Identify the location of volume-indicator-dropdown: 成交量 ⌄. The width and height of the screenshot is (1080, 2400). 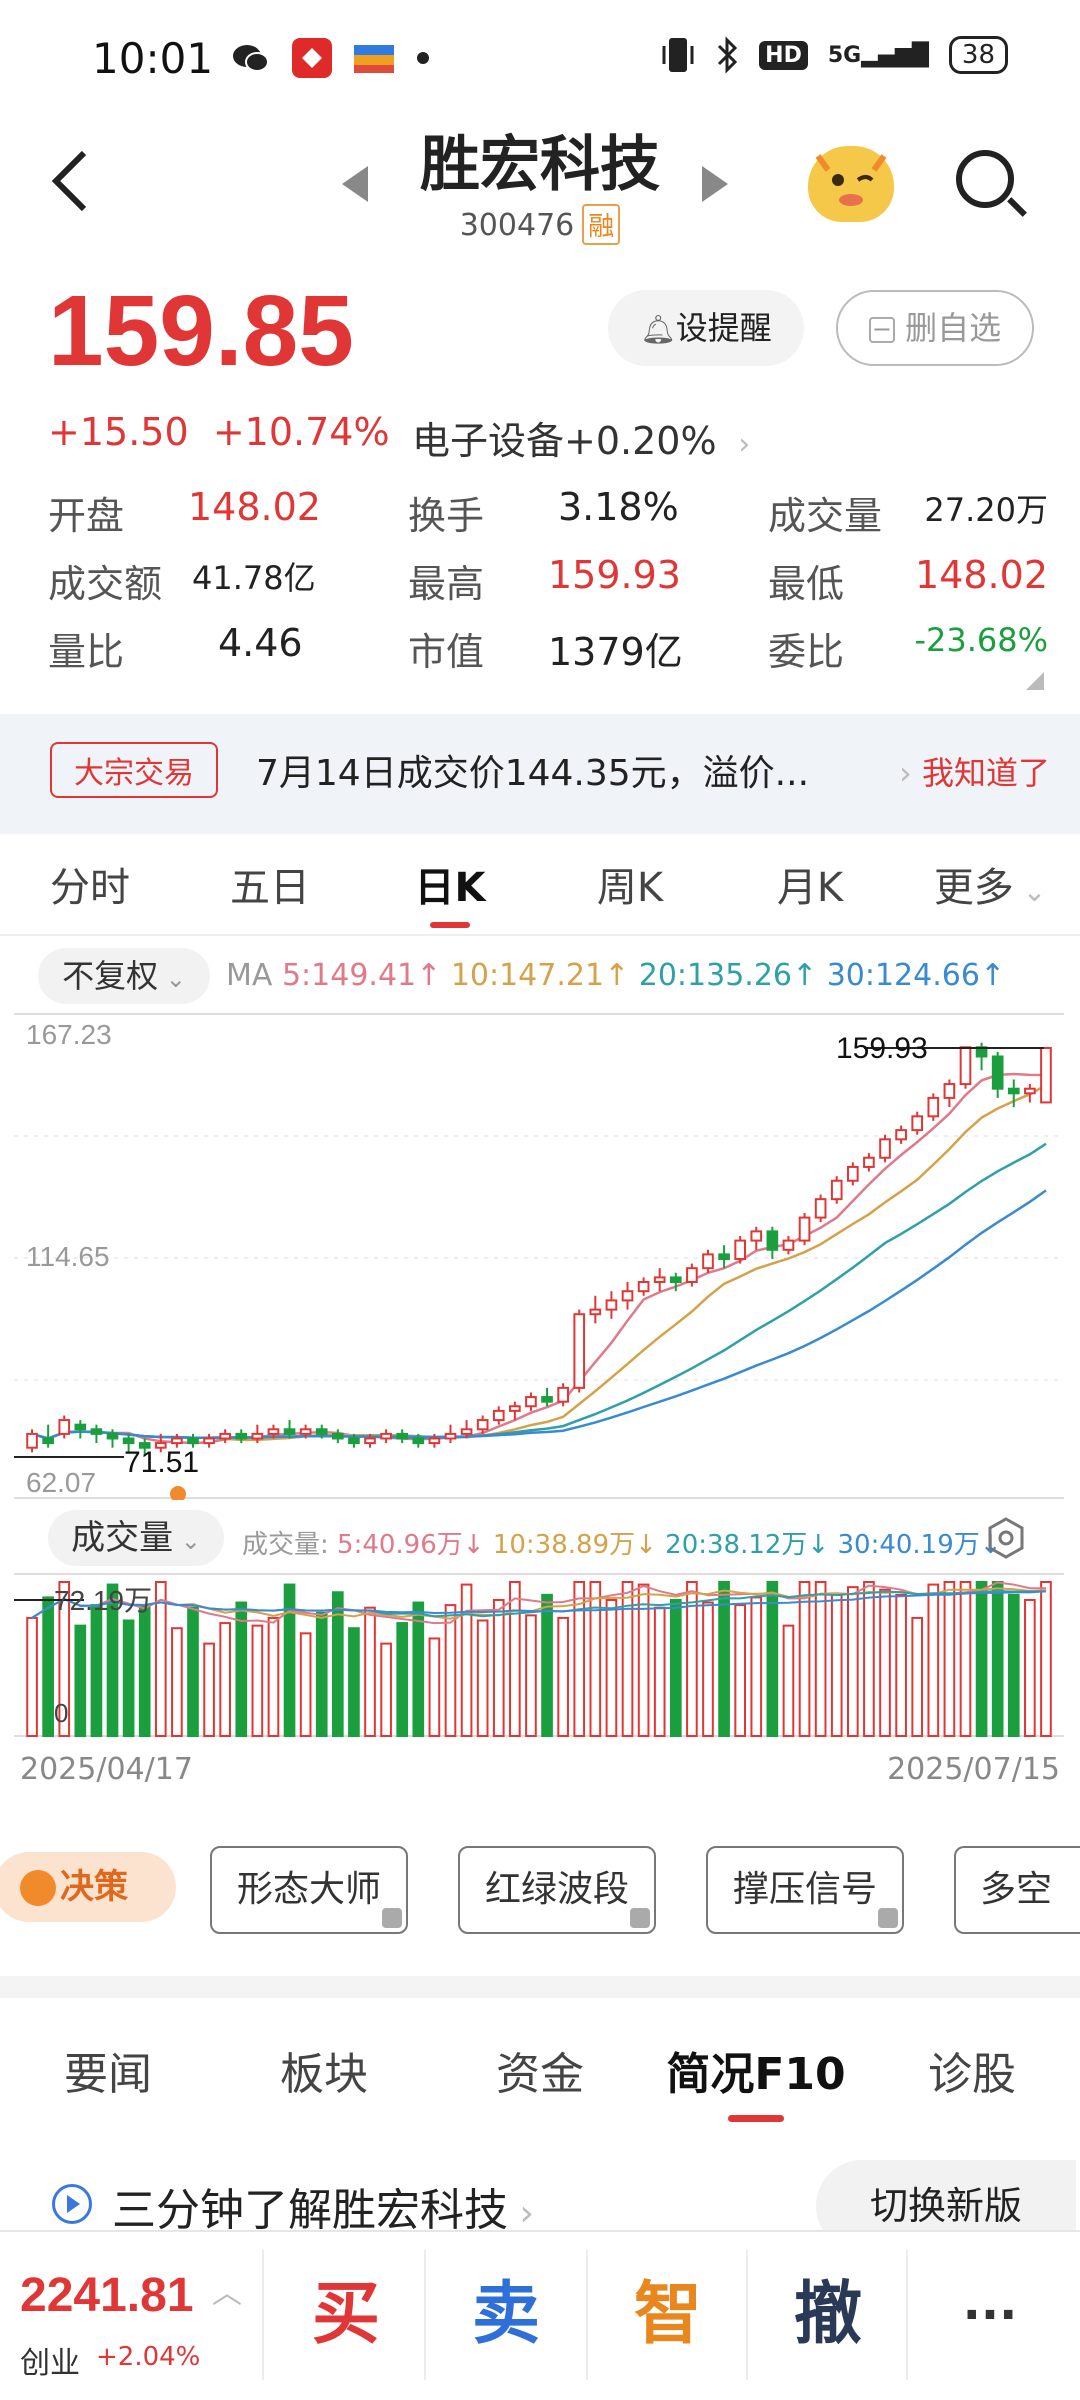
(136, 1538).